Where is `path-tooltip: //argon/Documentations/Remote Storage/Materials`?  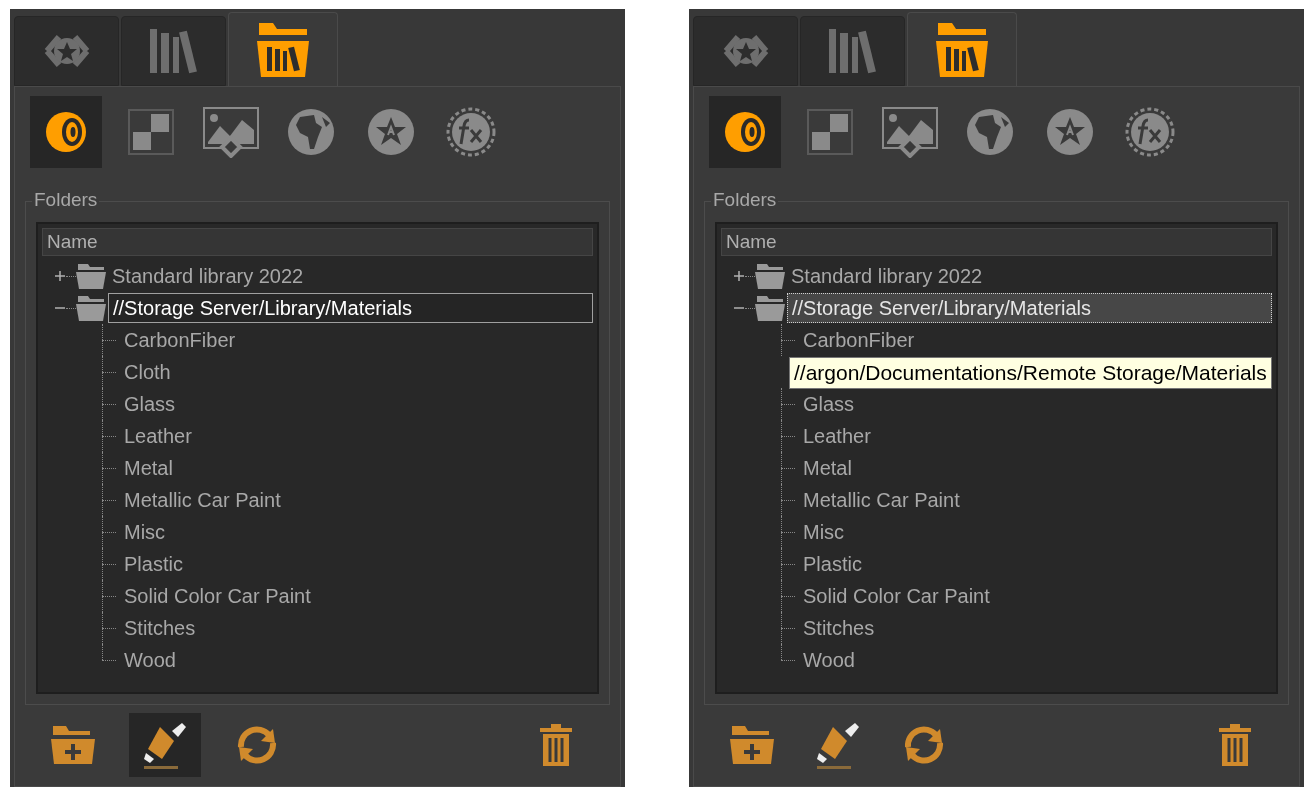 path-tooltip: //argon/Documentations/Remote Storage/Materials is located at coordinates (1030, 373).